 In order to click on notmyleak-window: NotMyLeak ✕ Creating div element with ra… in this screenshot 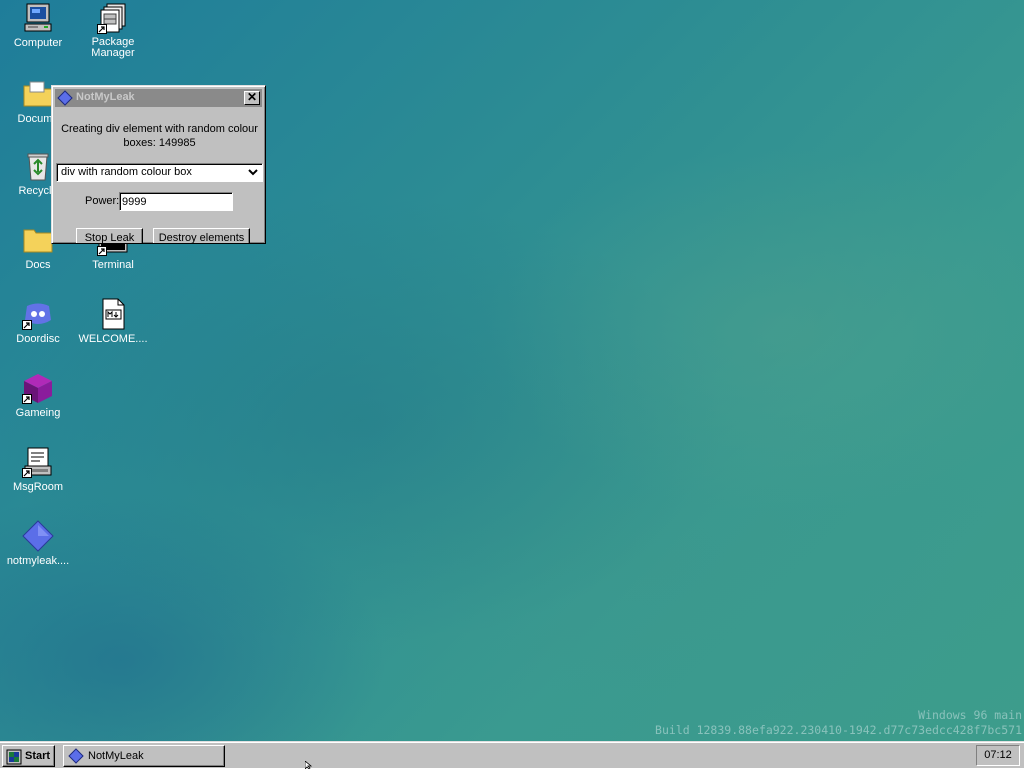, I will do `click(158, 164)`.